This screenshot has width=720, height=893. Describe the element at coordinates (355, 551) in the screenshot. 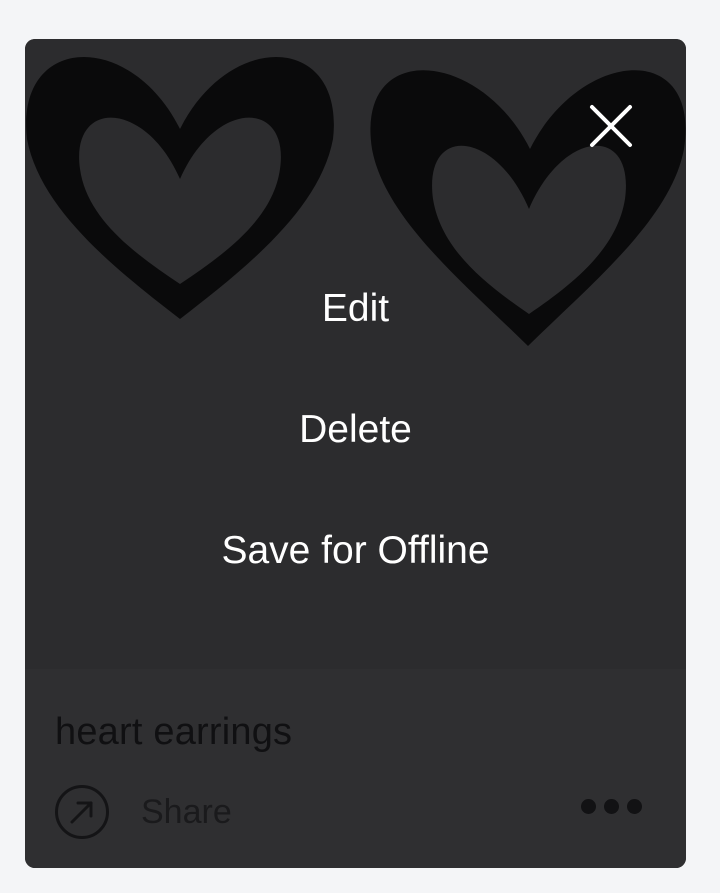

I see `save-offline-menu-item: Save for Offline` at that location.